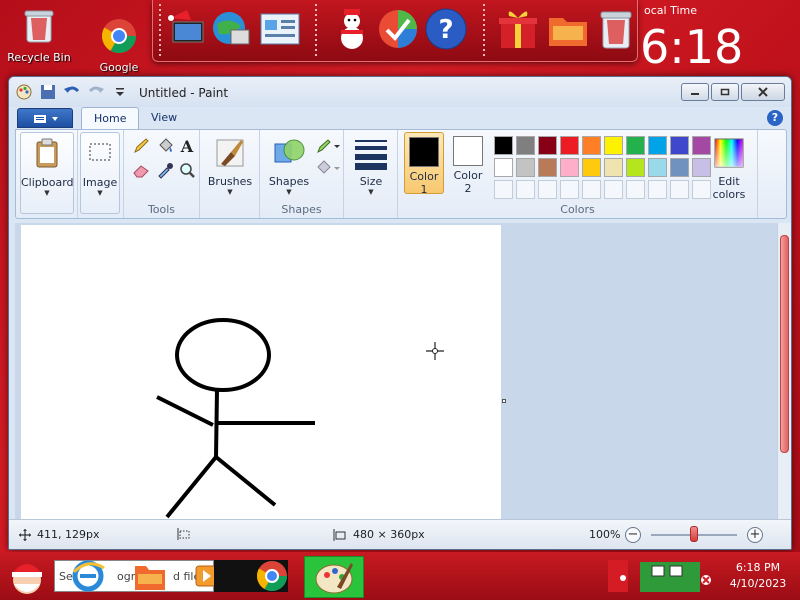 The image size is (800, 600). I want to click on taskbar-clock: 6:18 PM 4/10/2023, so click(758, 576).